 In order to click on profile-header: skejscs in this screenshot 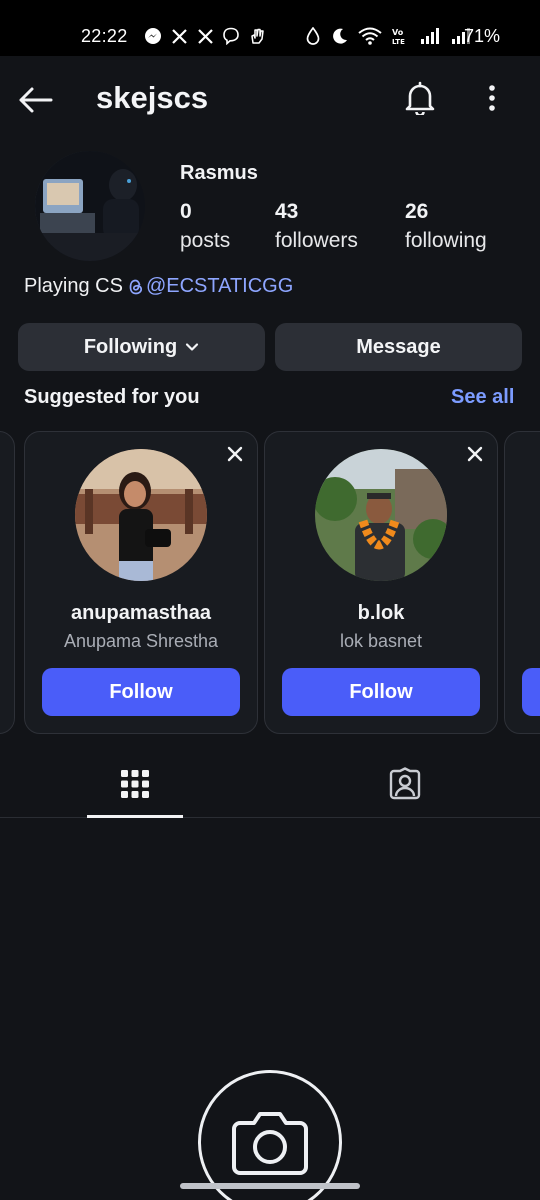, I will do `click(270, 99)`.